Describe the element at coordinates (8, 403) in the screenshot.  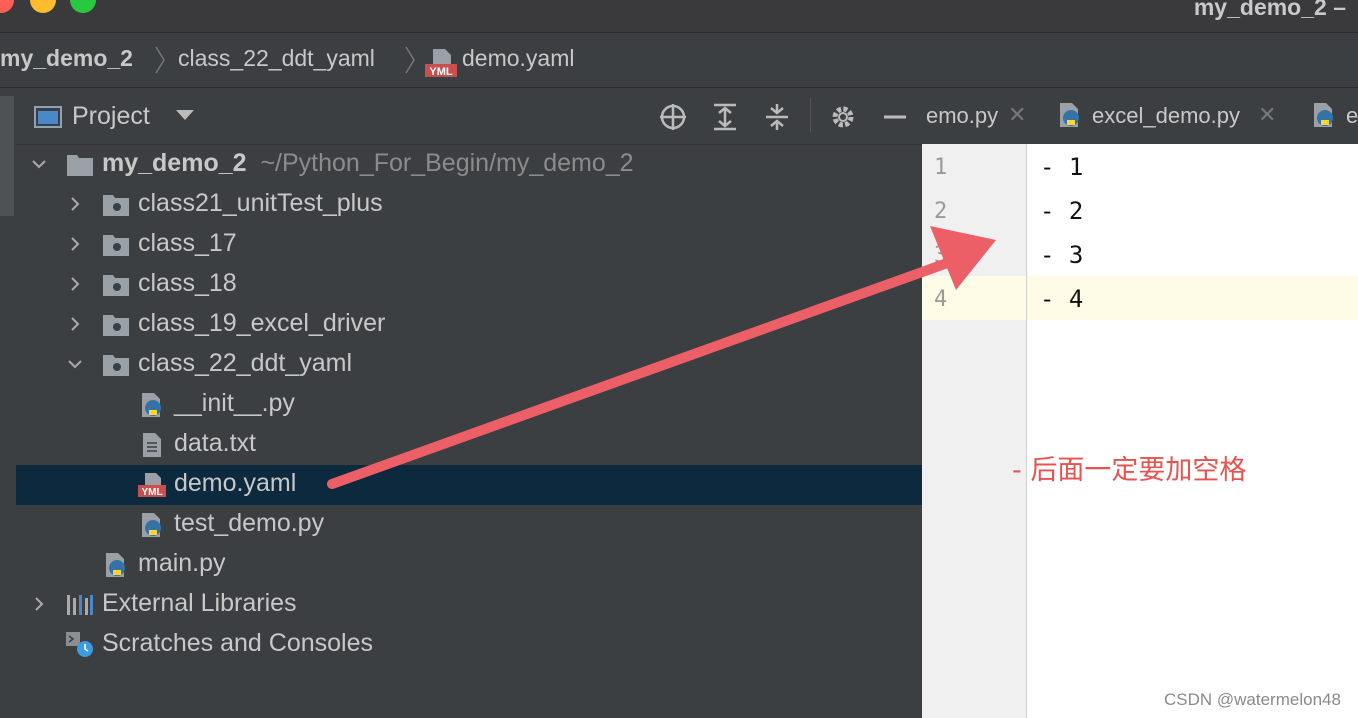
I see `left-tool-strip` at that location.